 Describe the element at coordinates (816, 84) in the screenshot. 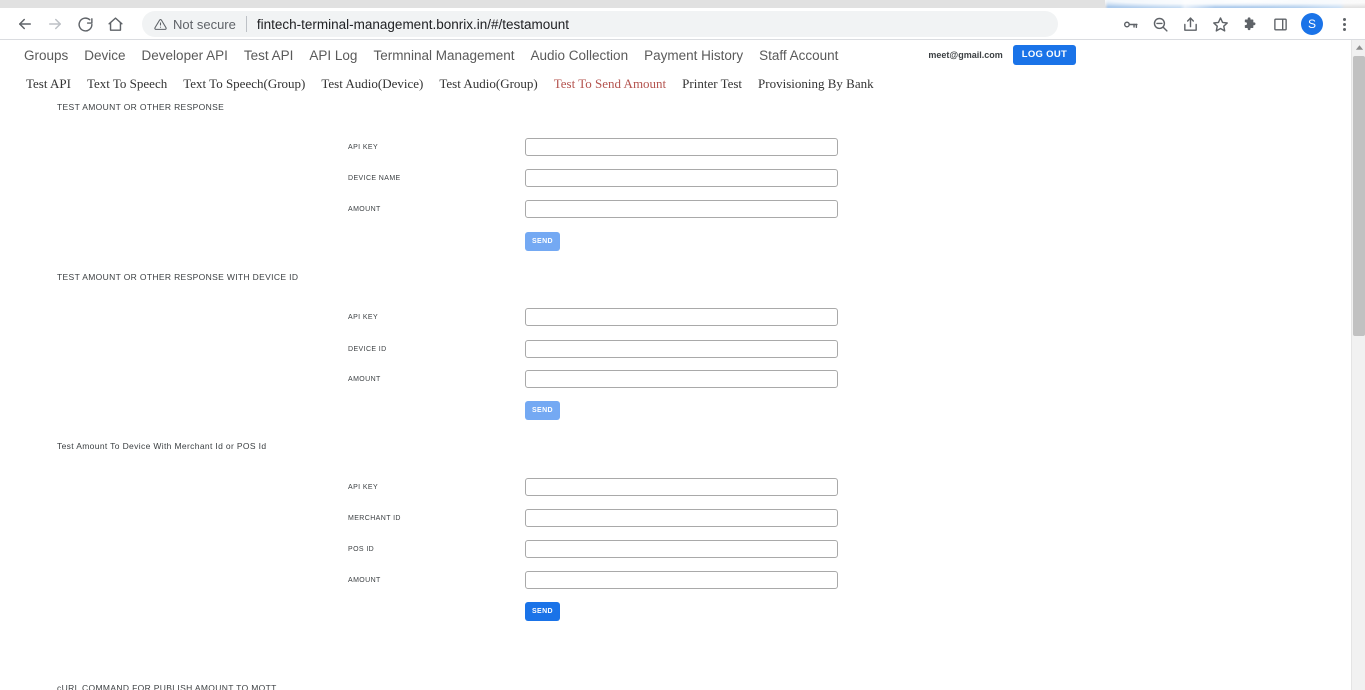

I see `sub-nav-item-provisioning-by-bank: Provisioning By Bank` at that location.